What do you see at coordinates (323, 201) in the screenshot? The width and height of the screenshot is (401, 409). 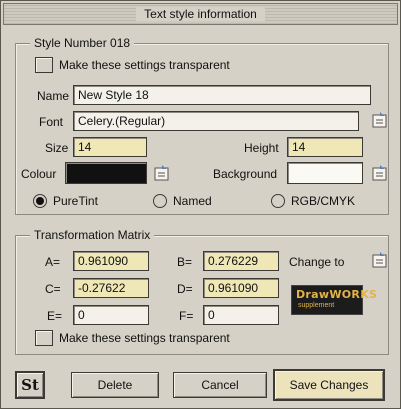 I see `radio-rgb-cmyk-label: RGB/CMYK` at bounding box center [323, 201].